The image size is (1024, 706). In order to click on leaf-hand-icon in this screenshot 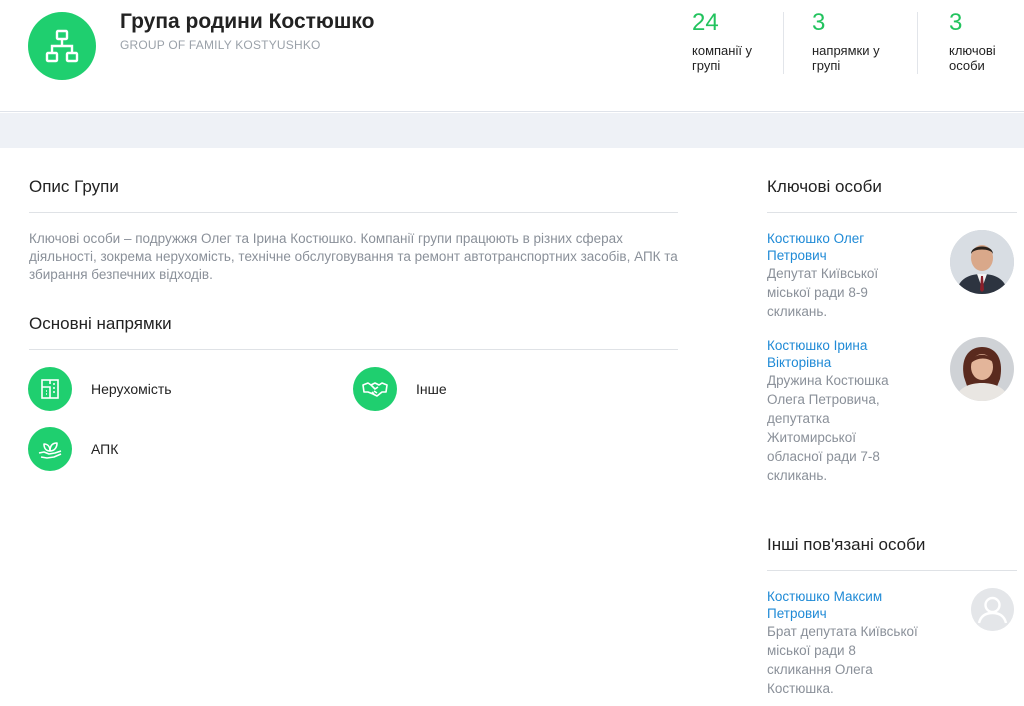, I will do `click(50, 449)`.